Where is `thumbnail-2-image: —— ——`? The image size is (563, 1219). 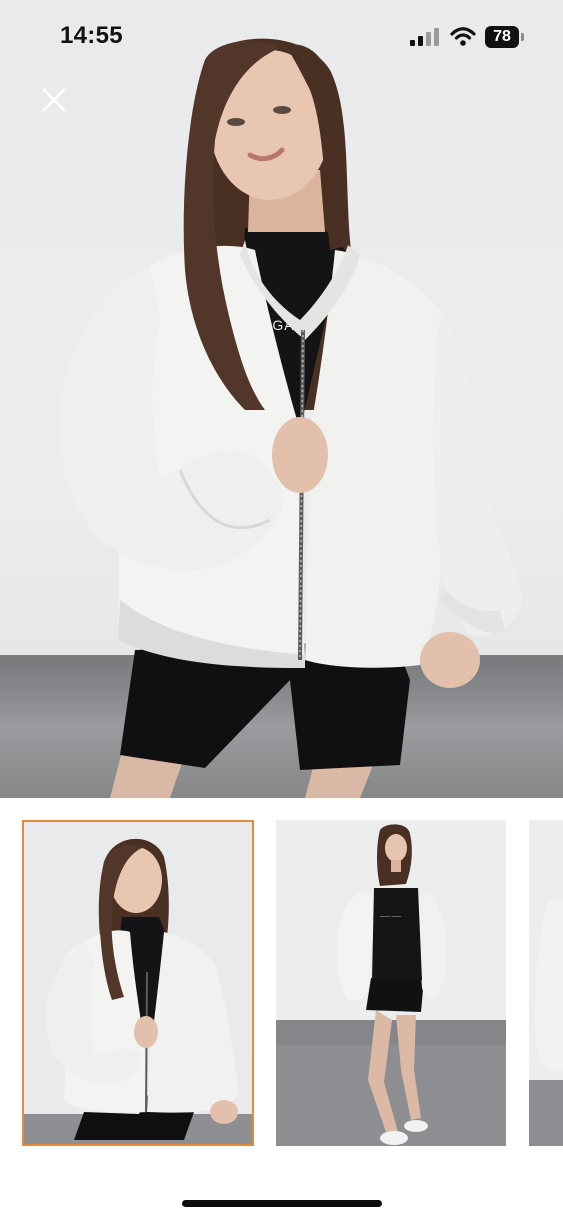
thumbnail-2-image: —— —— is located at coordinates (391, 983).